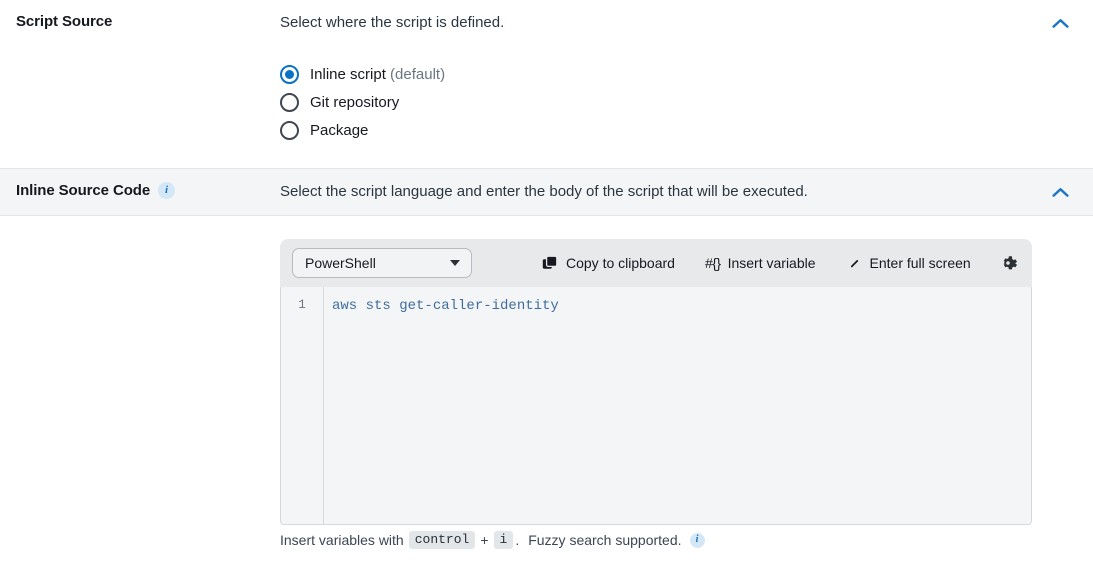  What do you see at coordinates (382, 263) in the screenshot?
I see `language-select: PowerShell` at bounding box center [382, 263].